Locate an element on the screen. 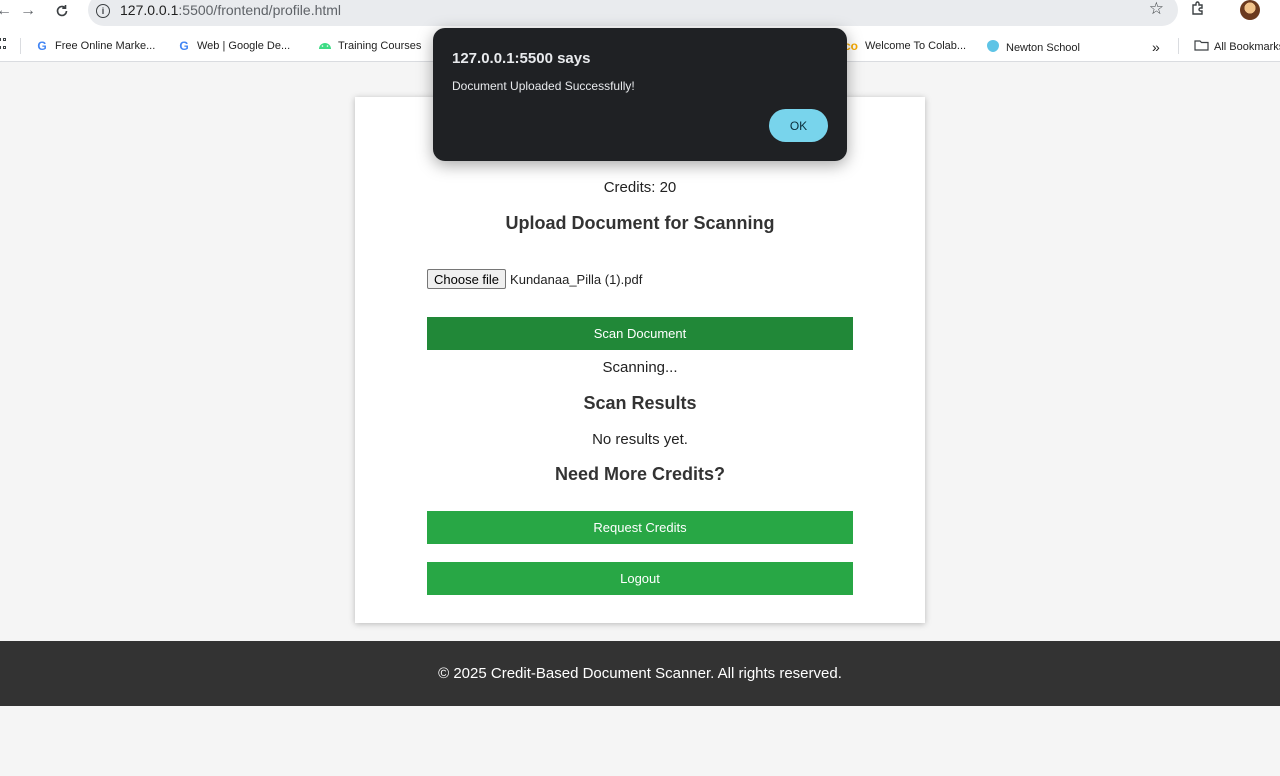 The image size is (1280, 776). scan-results-heading: Scan Results is located at coordinates (640, 403).